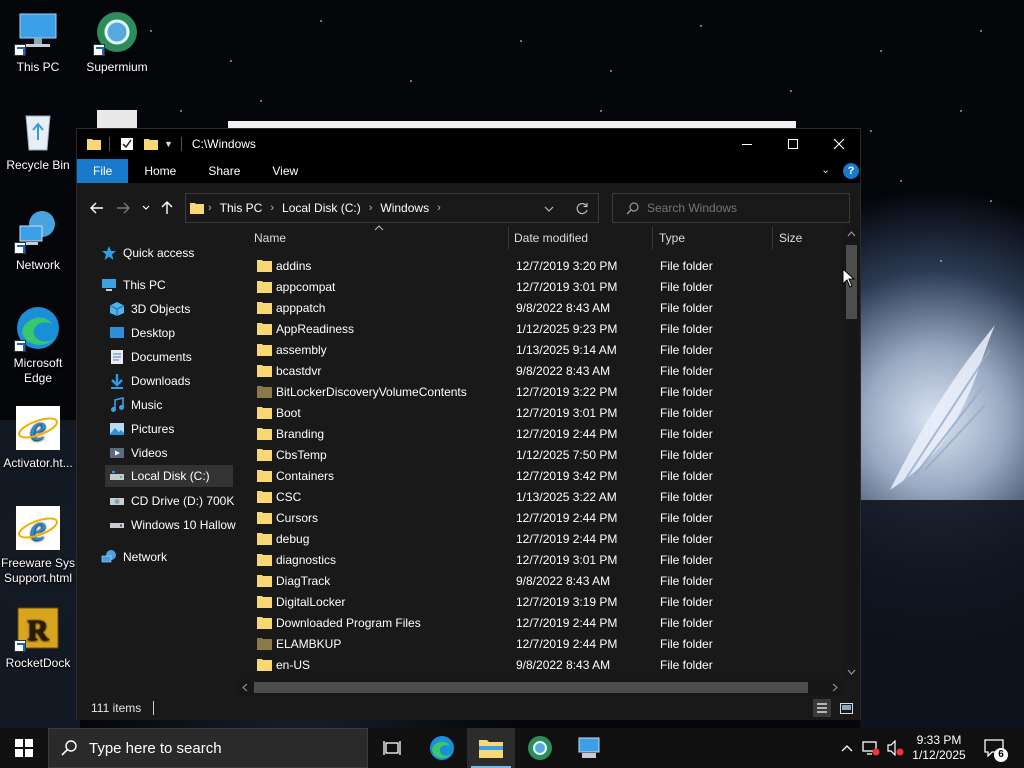 This screenshot has height=768, width=1024. I want to click on taskbar-computer-app, so click(589, 748).